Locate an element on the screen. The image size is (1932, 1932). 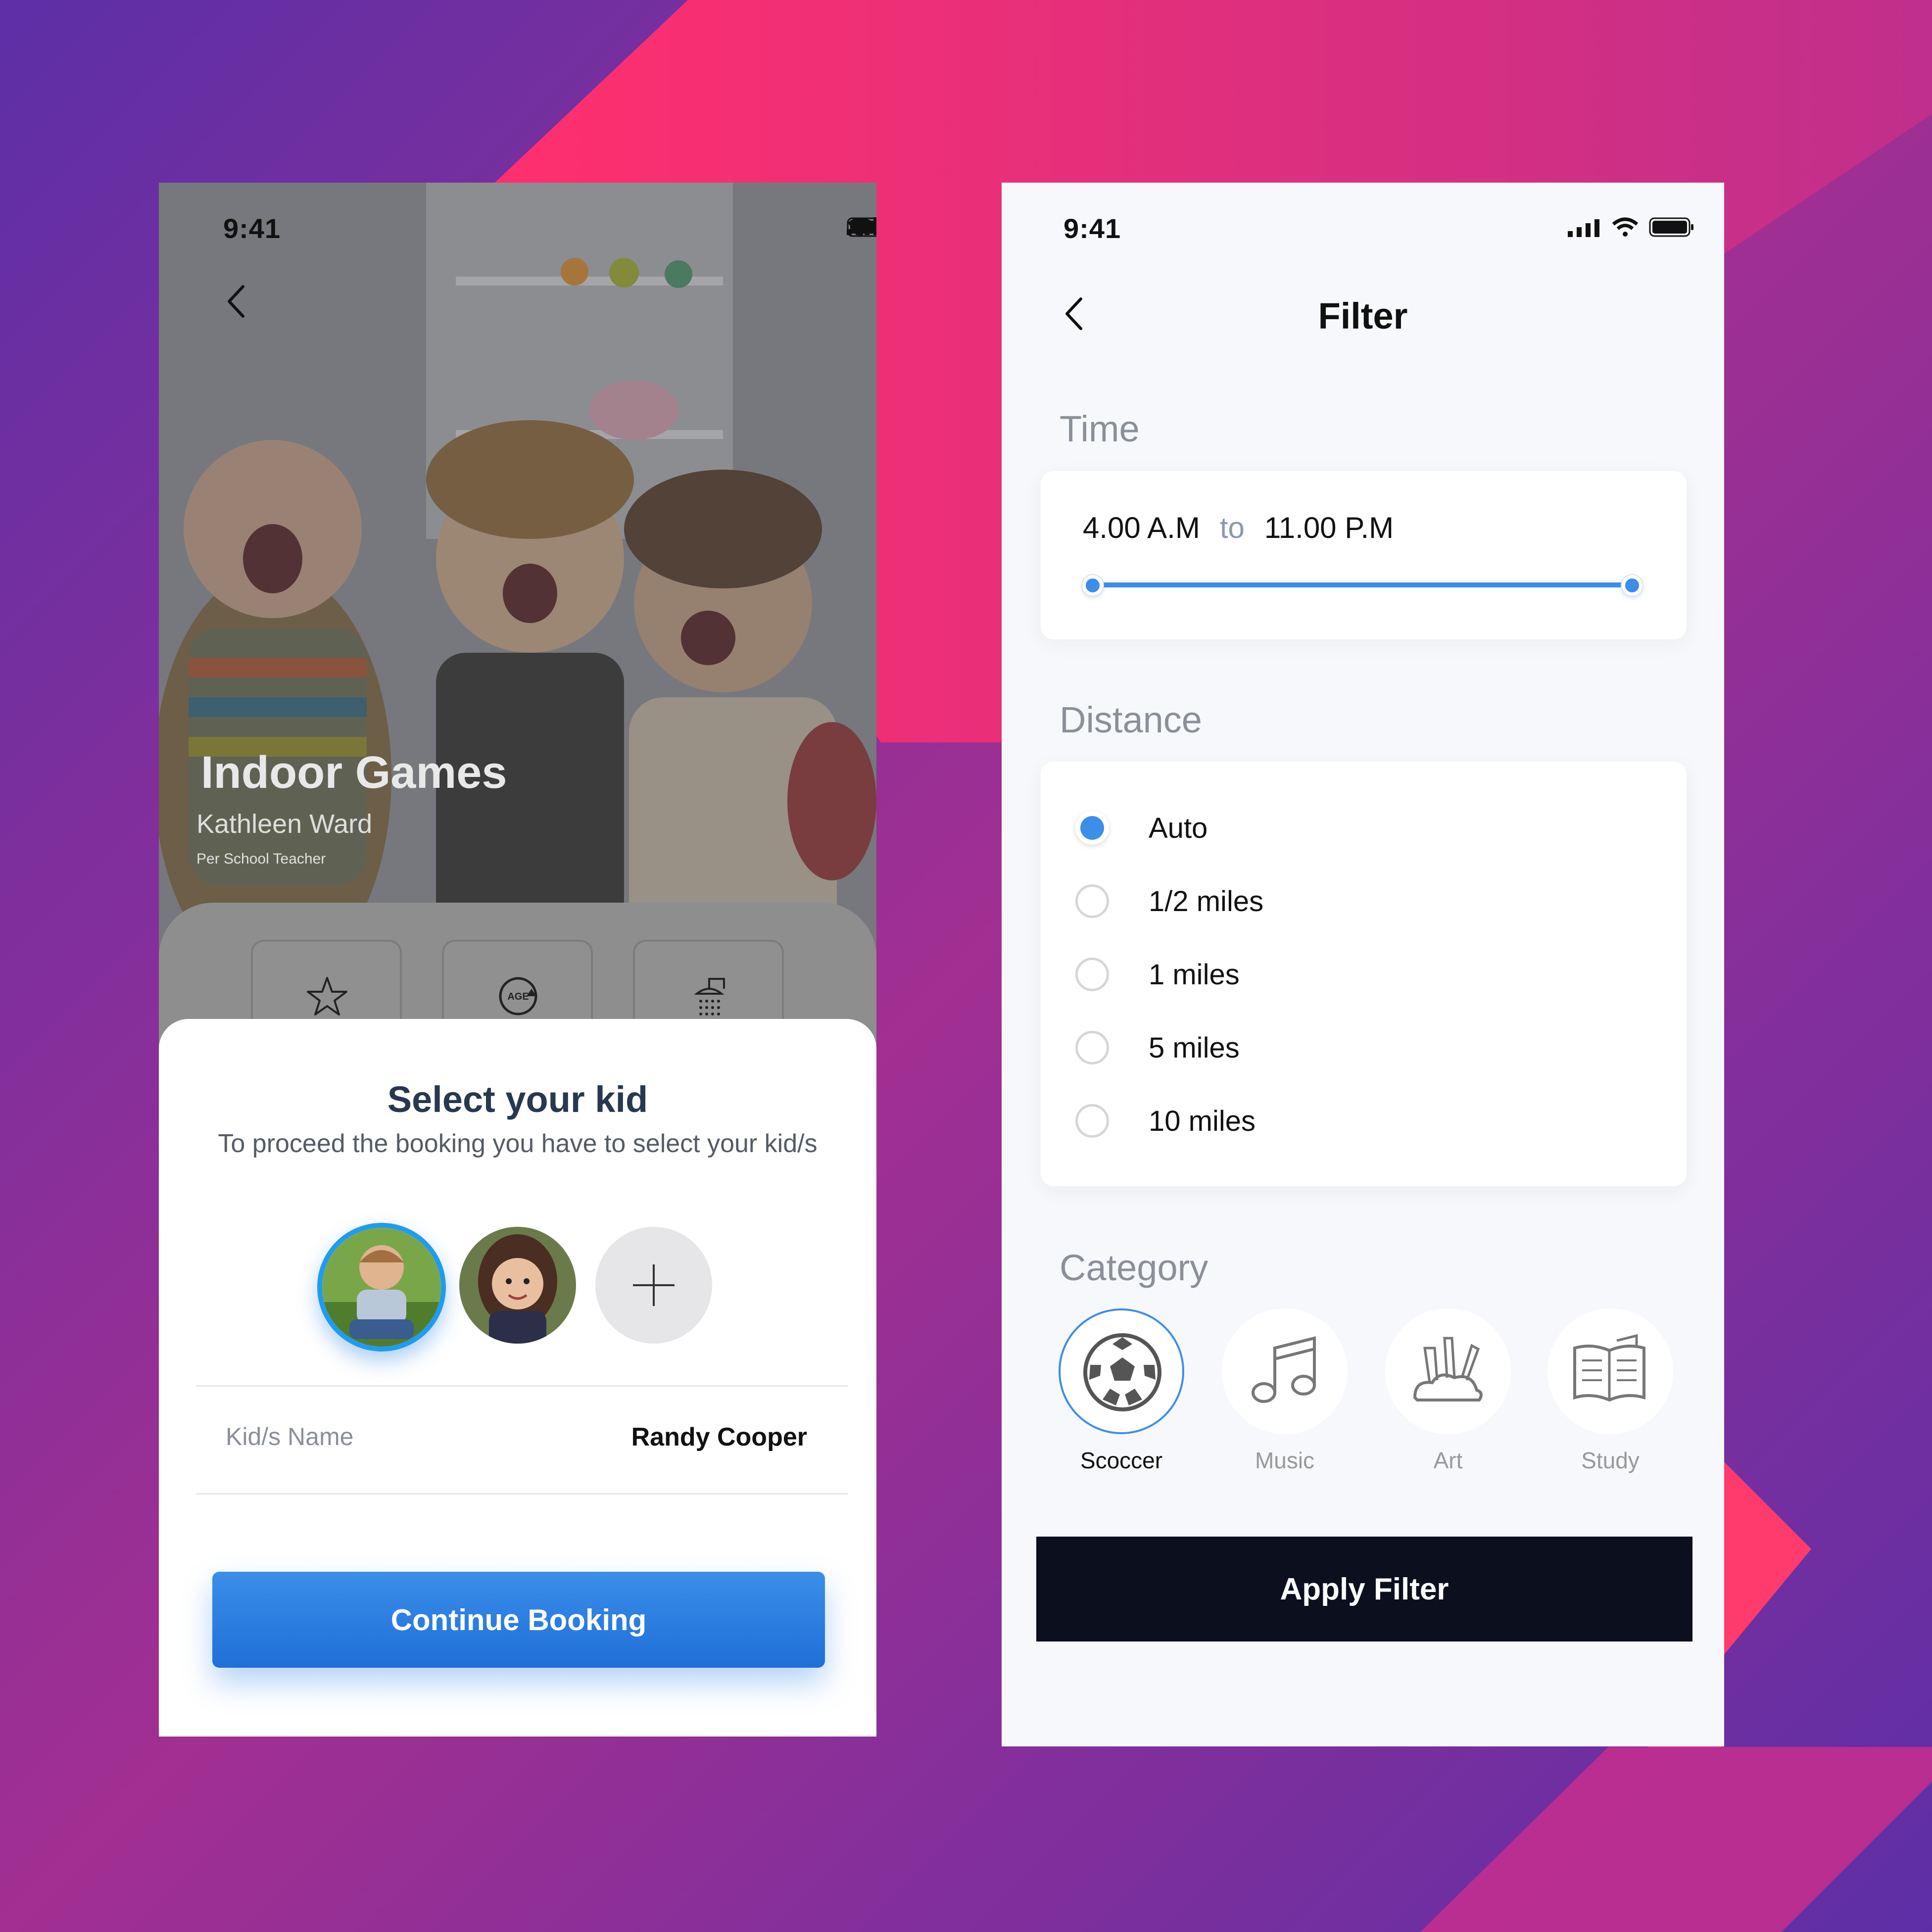
kid-name-label: Kid/s Name is located at coordinates (290, 1436).